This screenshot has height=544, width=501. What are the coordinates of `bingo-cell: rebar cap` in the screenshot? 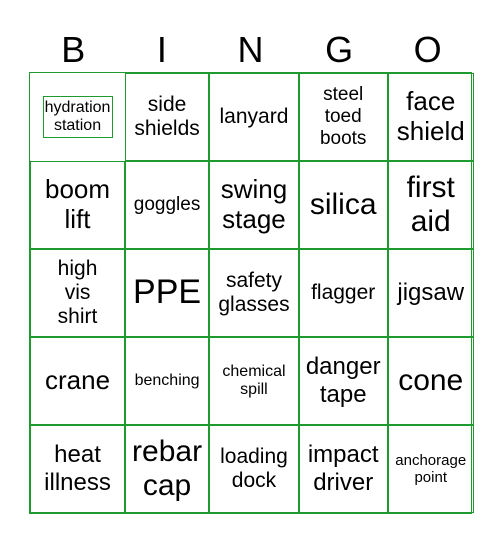 It's located at (167, 469).